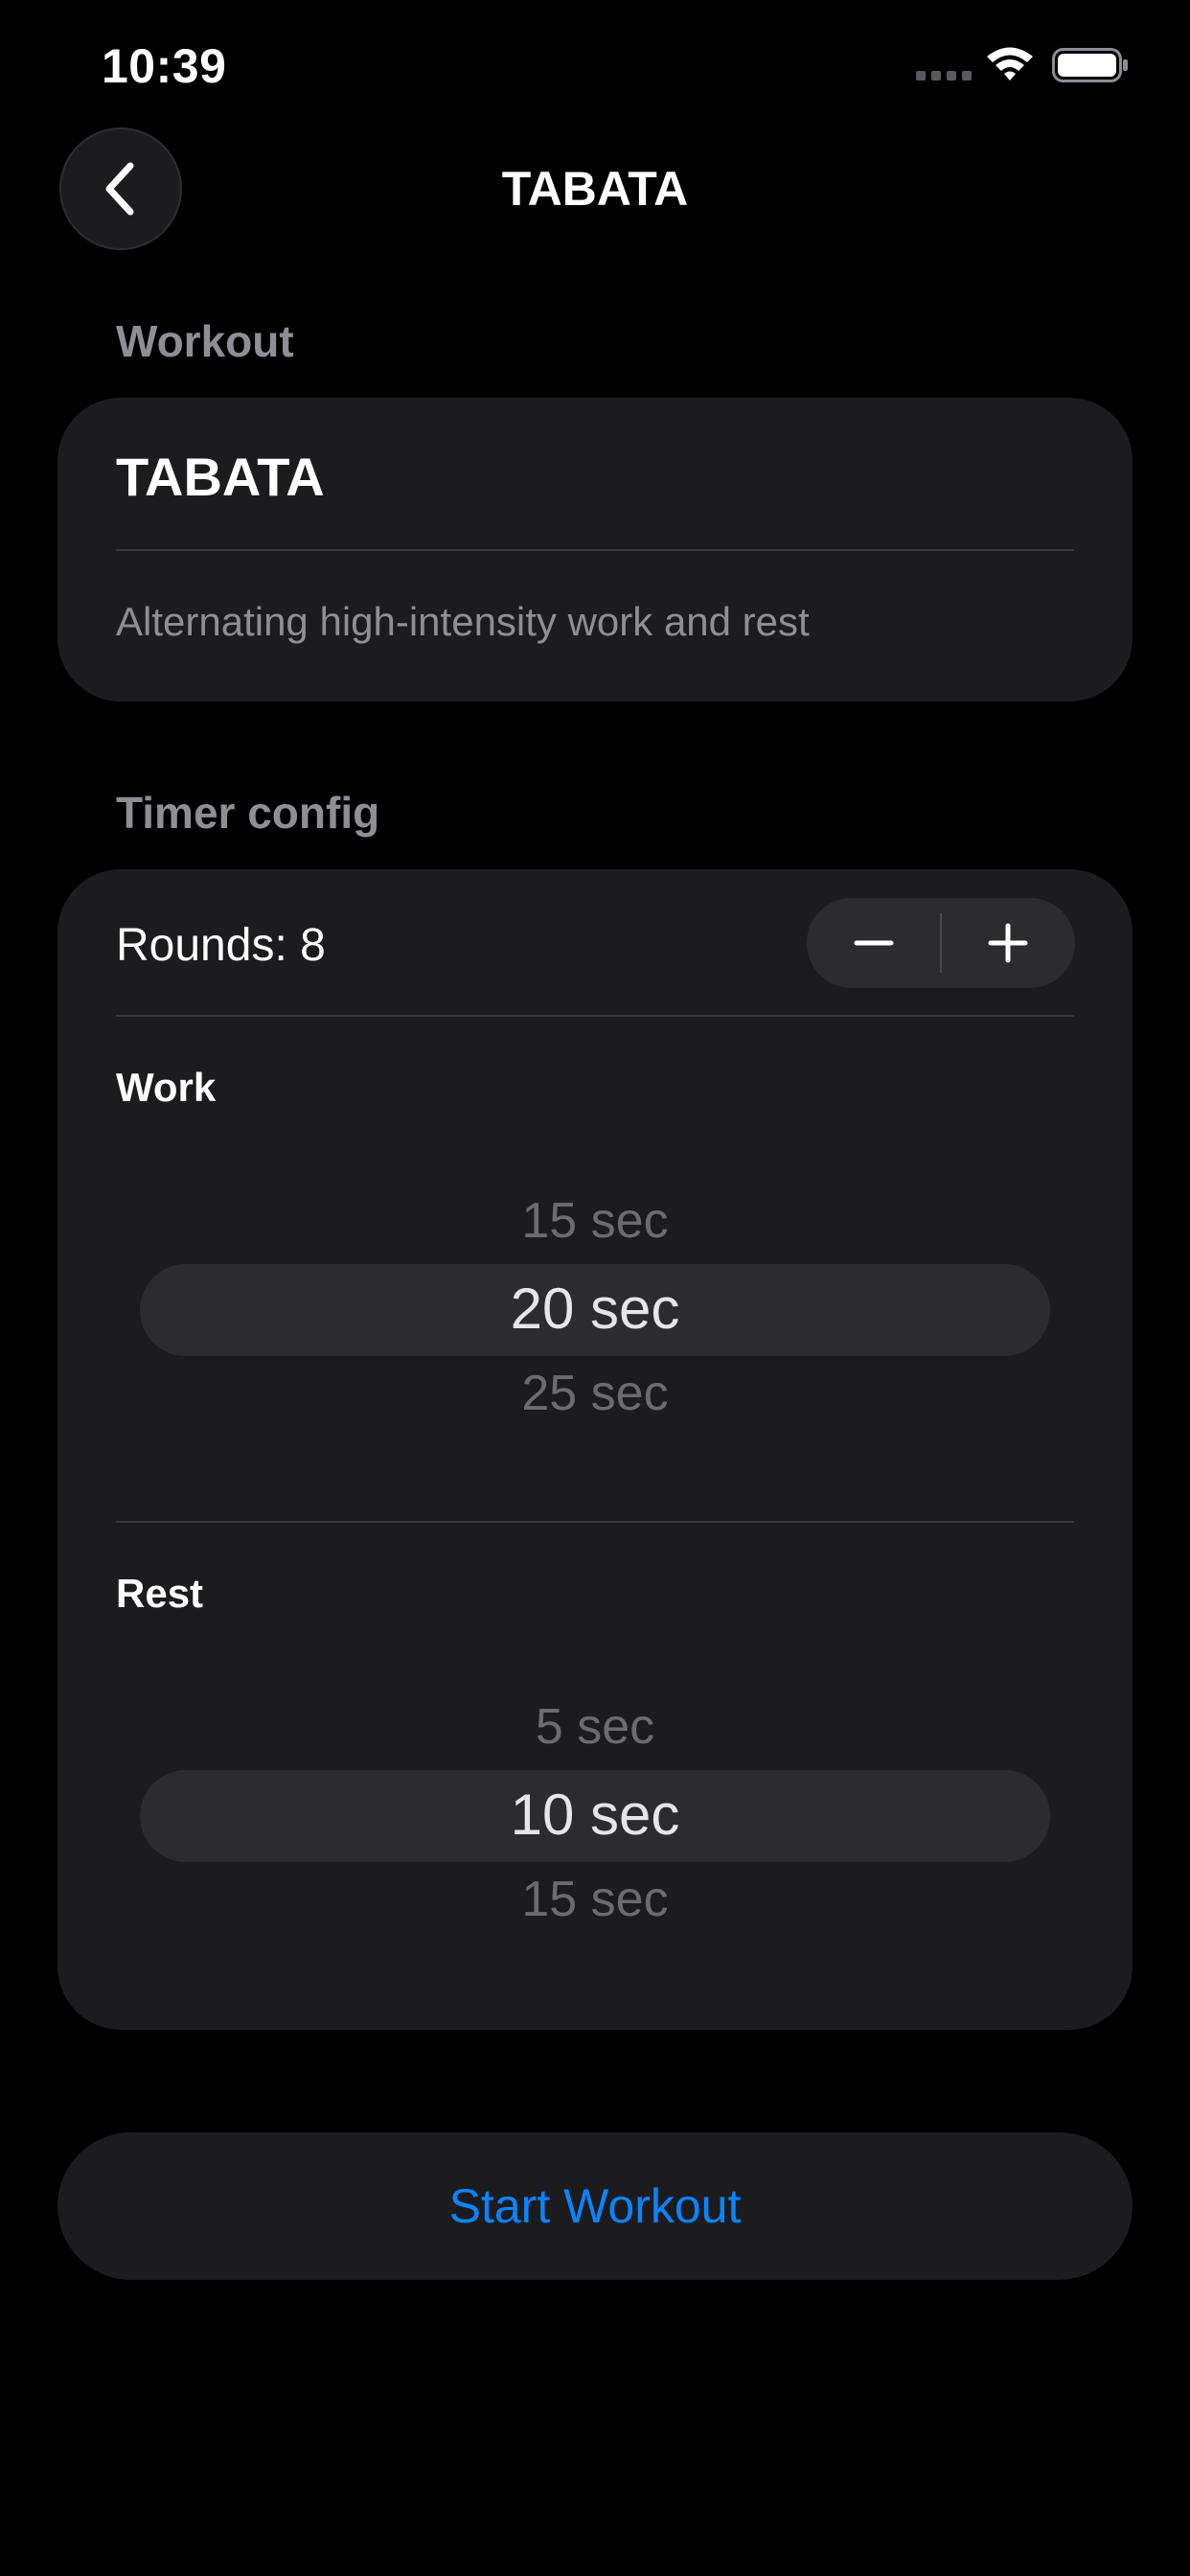 Image resolution: width=1190 pixels, height=2576 pixels. I want to click on timer-config-section-label: Timer config, so click(248, 813).